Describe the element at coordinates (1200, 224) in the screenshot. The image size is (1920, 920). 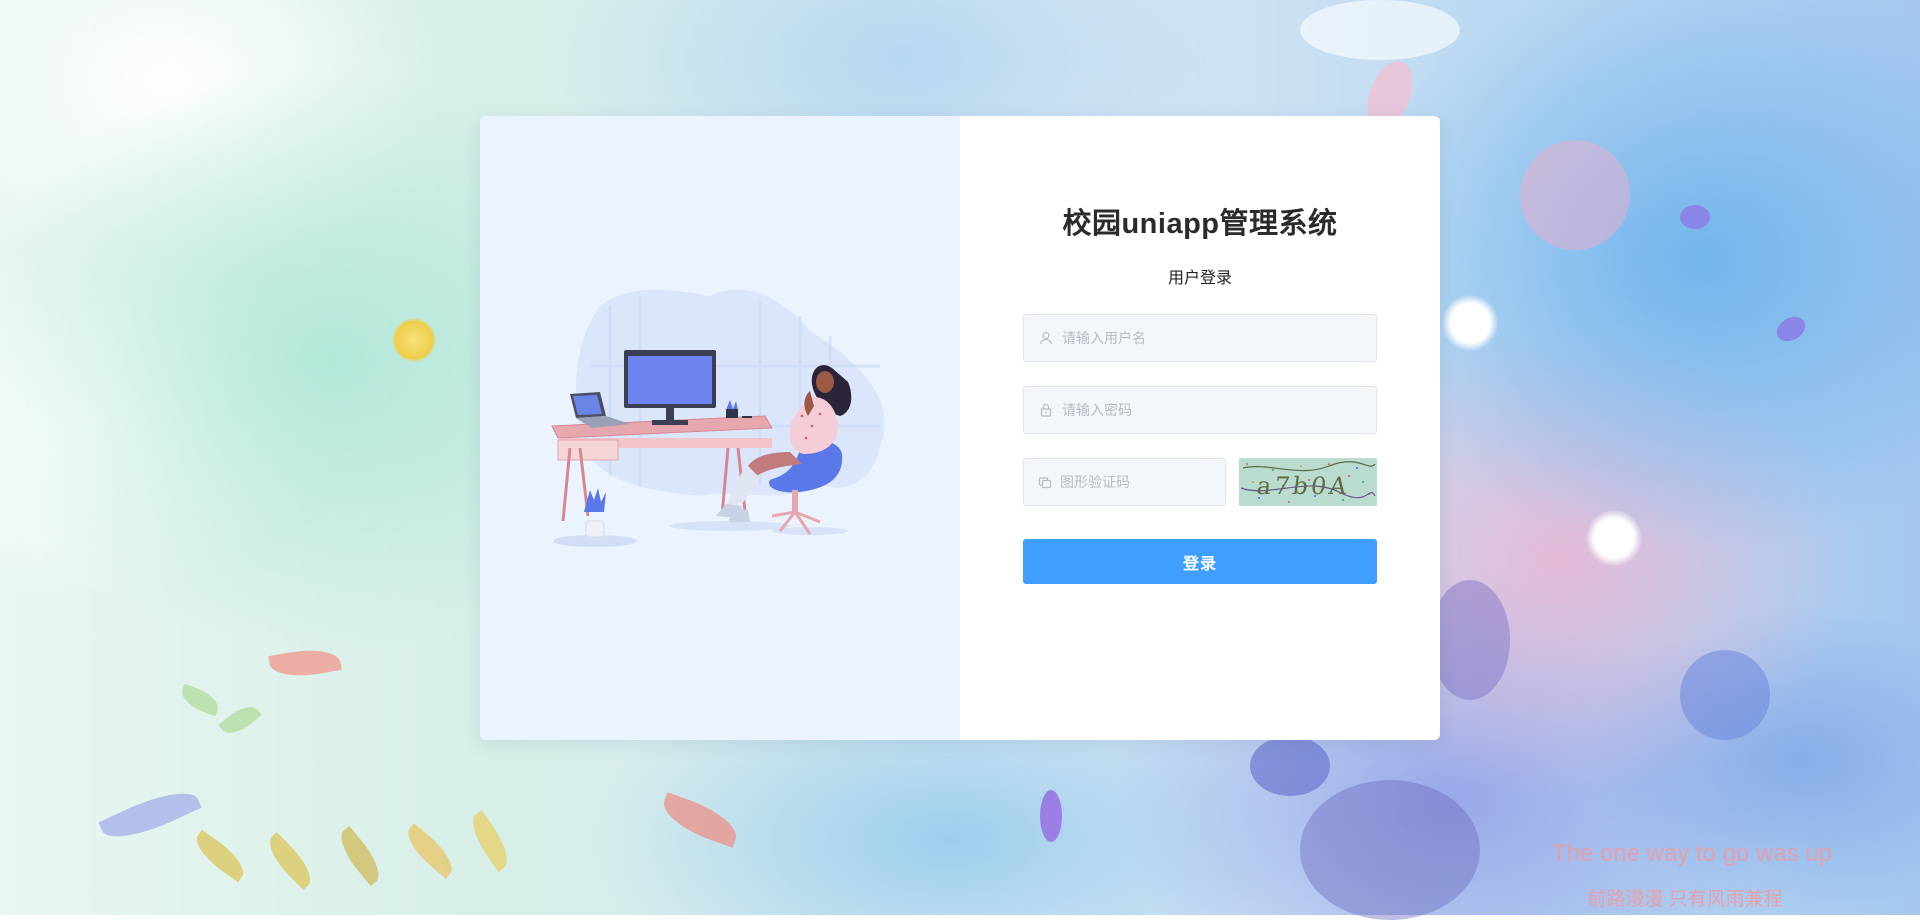
I see `app-title: 校园uniapp管理系统` at that location.